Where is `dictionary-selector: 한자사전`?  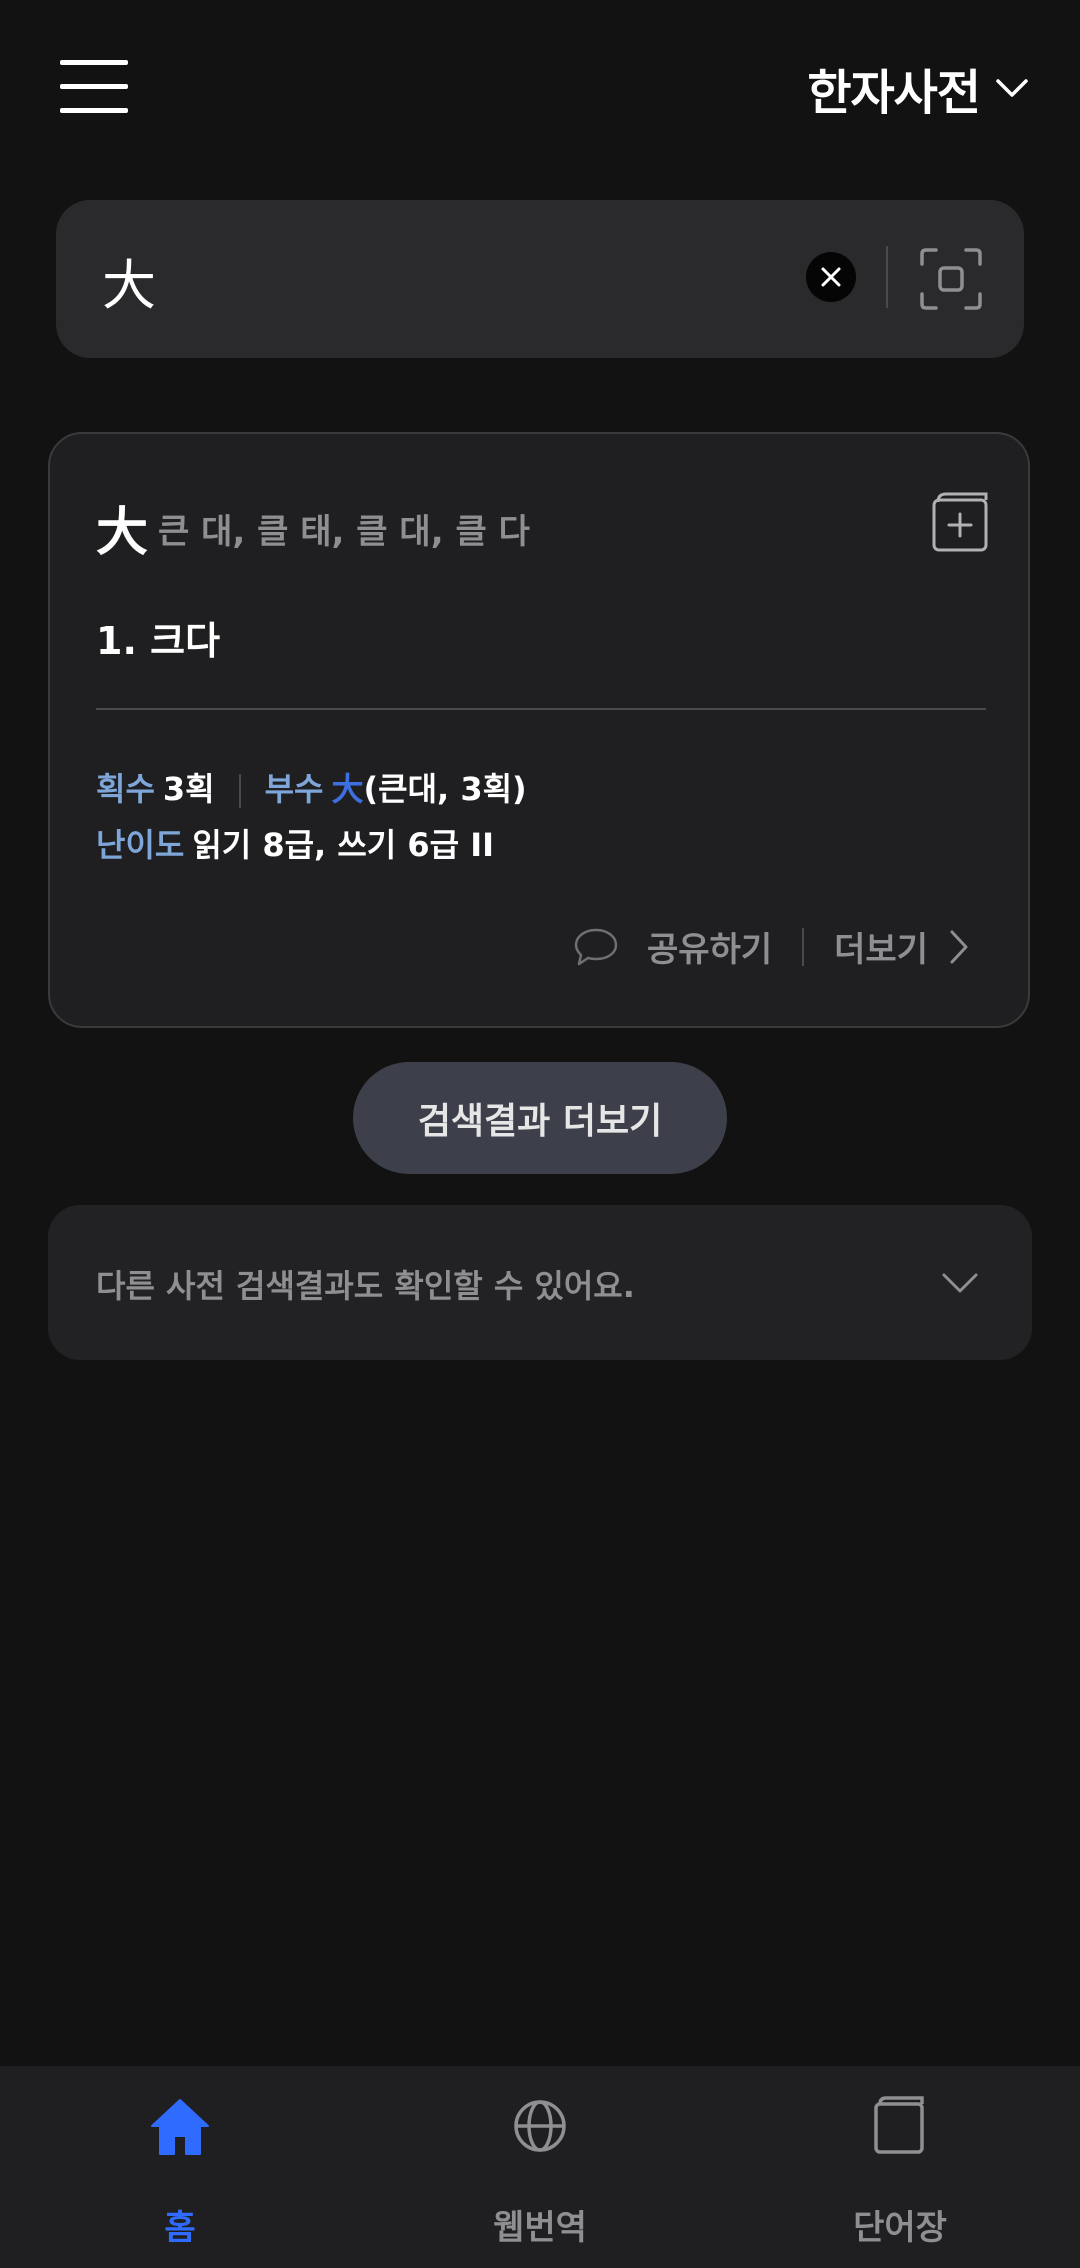 dictionary-selector: 한자사전 is located at coordinates (918, 88).